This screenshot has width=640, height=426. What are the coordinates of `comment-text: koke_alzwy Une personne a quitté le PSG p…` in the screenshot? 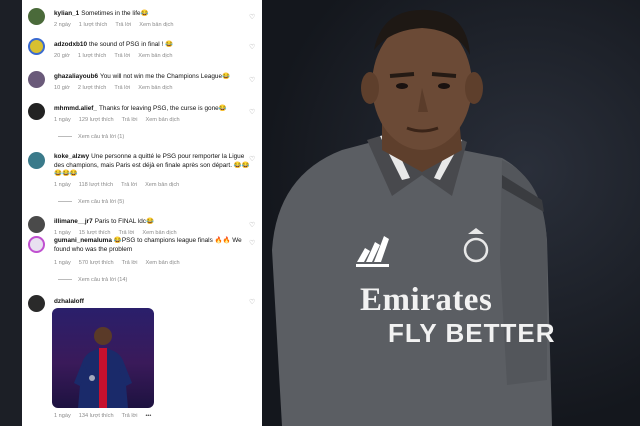 It's located at (154, 166).